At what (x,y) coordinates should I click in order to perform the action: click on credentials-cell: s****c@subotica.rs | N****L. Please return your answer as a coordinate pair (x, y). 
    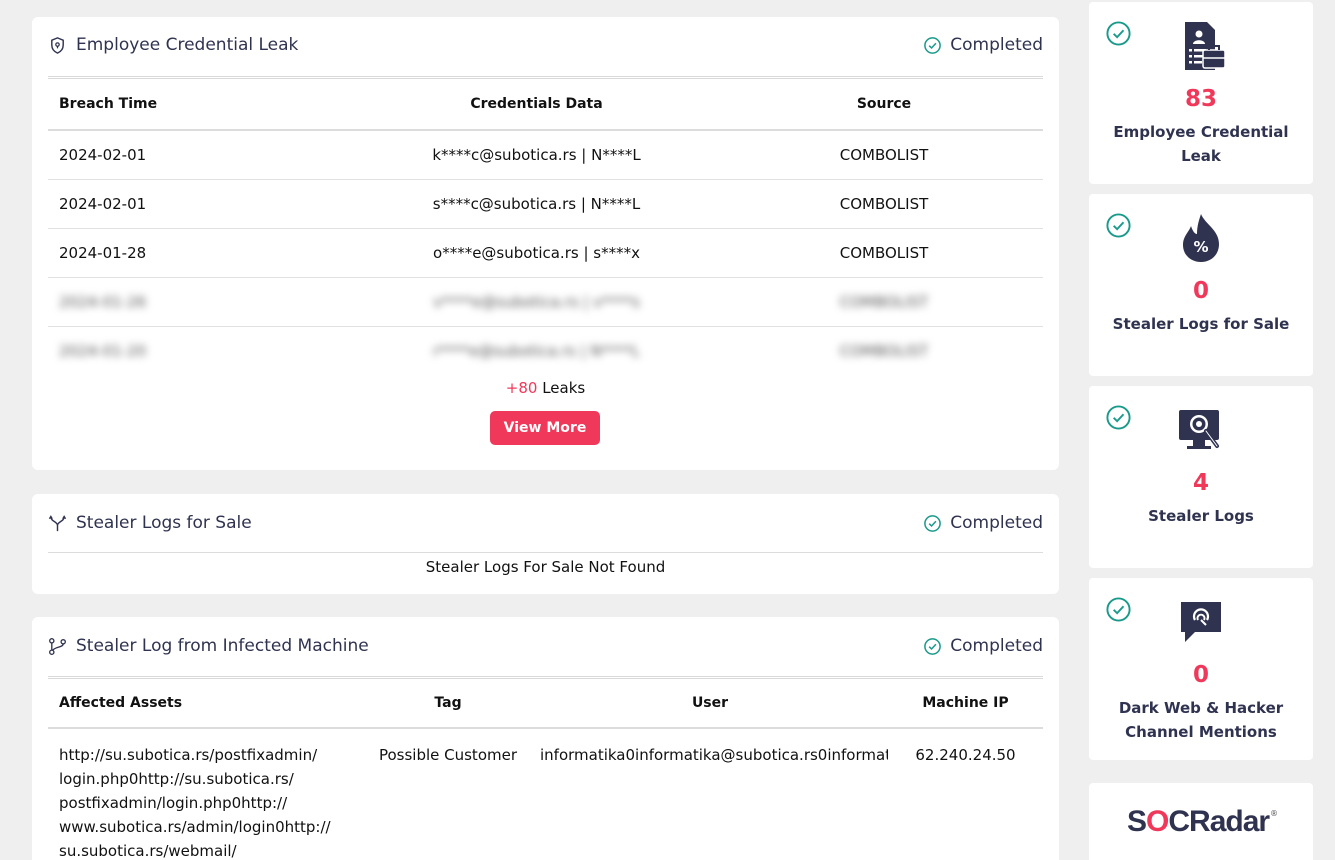
    Looking at the image, I should click on (536, 204).